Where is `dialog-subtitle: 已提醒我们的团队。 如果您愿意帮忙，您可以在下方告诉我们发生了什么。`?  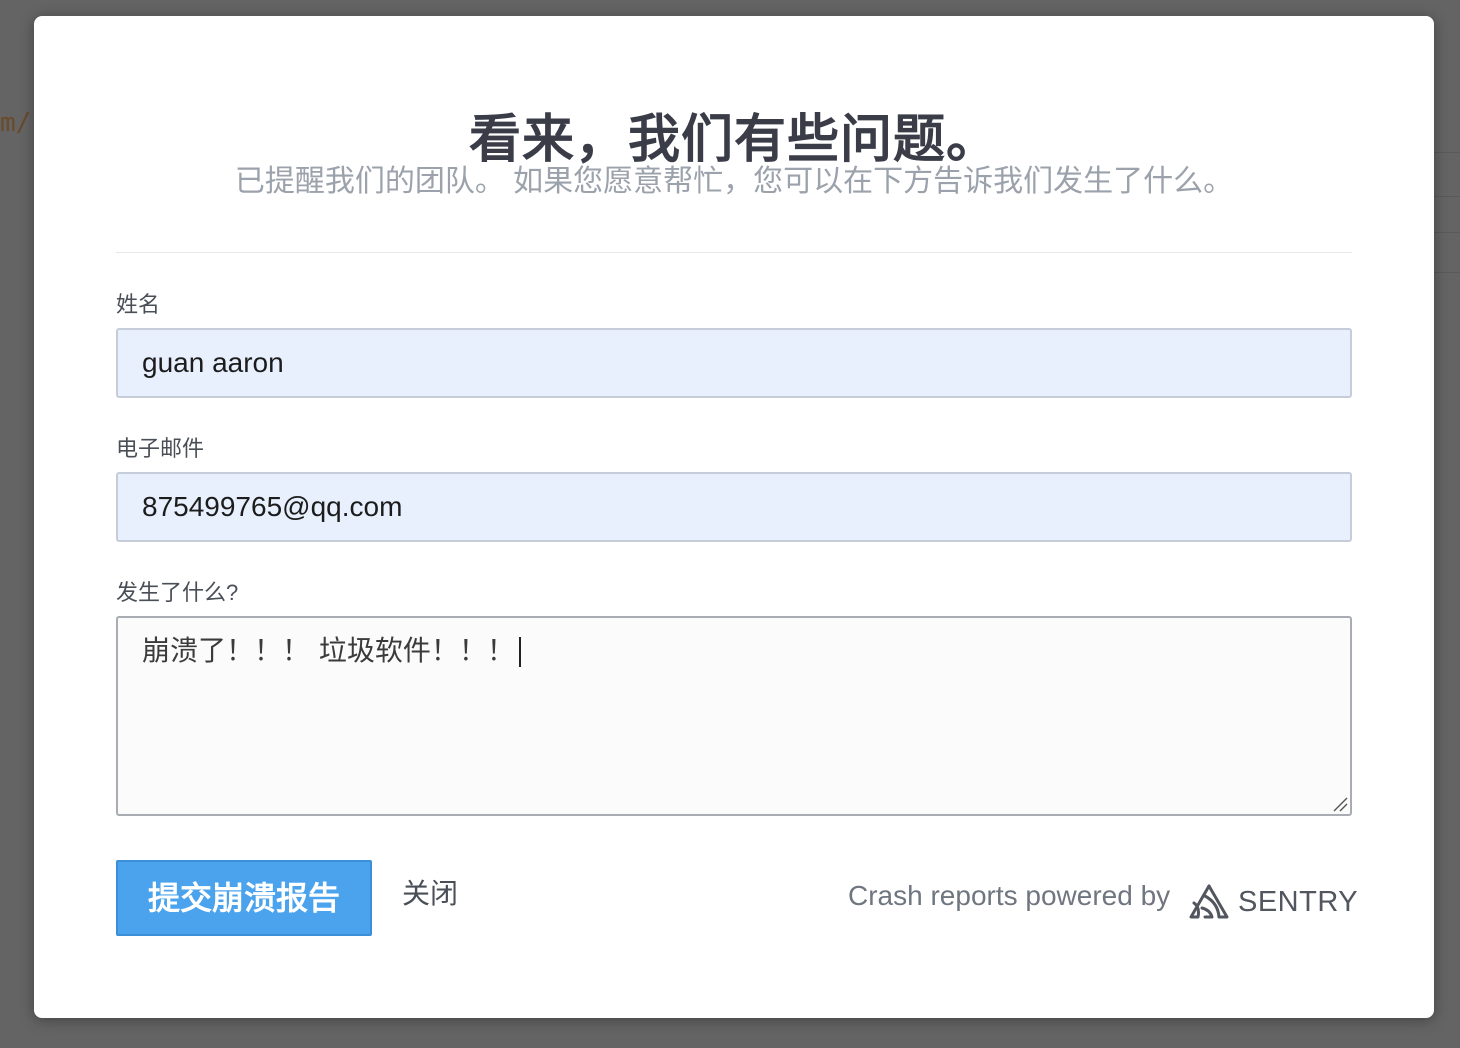 dialog-subtitle: 已提醒我们的团队。 如果您愿意帮忙，您可以在下方告诉我们发生了什么。 is located at coordinates (734, 181).